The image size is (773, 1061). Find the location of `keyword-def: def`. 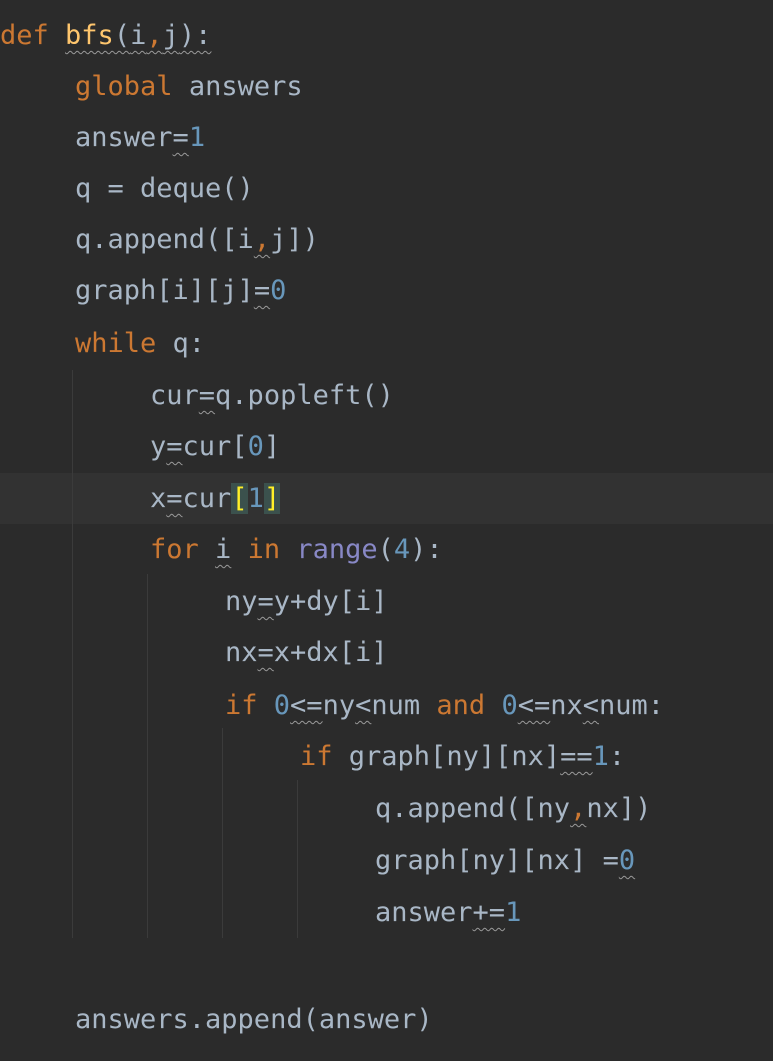

keyword-def: def is located at coordinates (24, 35).